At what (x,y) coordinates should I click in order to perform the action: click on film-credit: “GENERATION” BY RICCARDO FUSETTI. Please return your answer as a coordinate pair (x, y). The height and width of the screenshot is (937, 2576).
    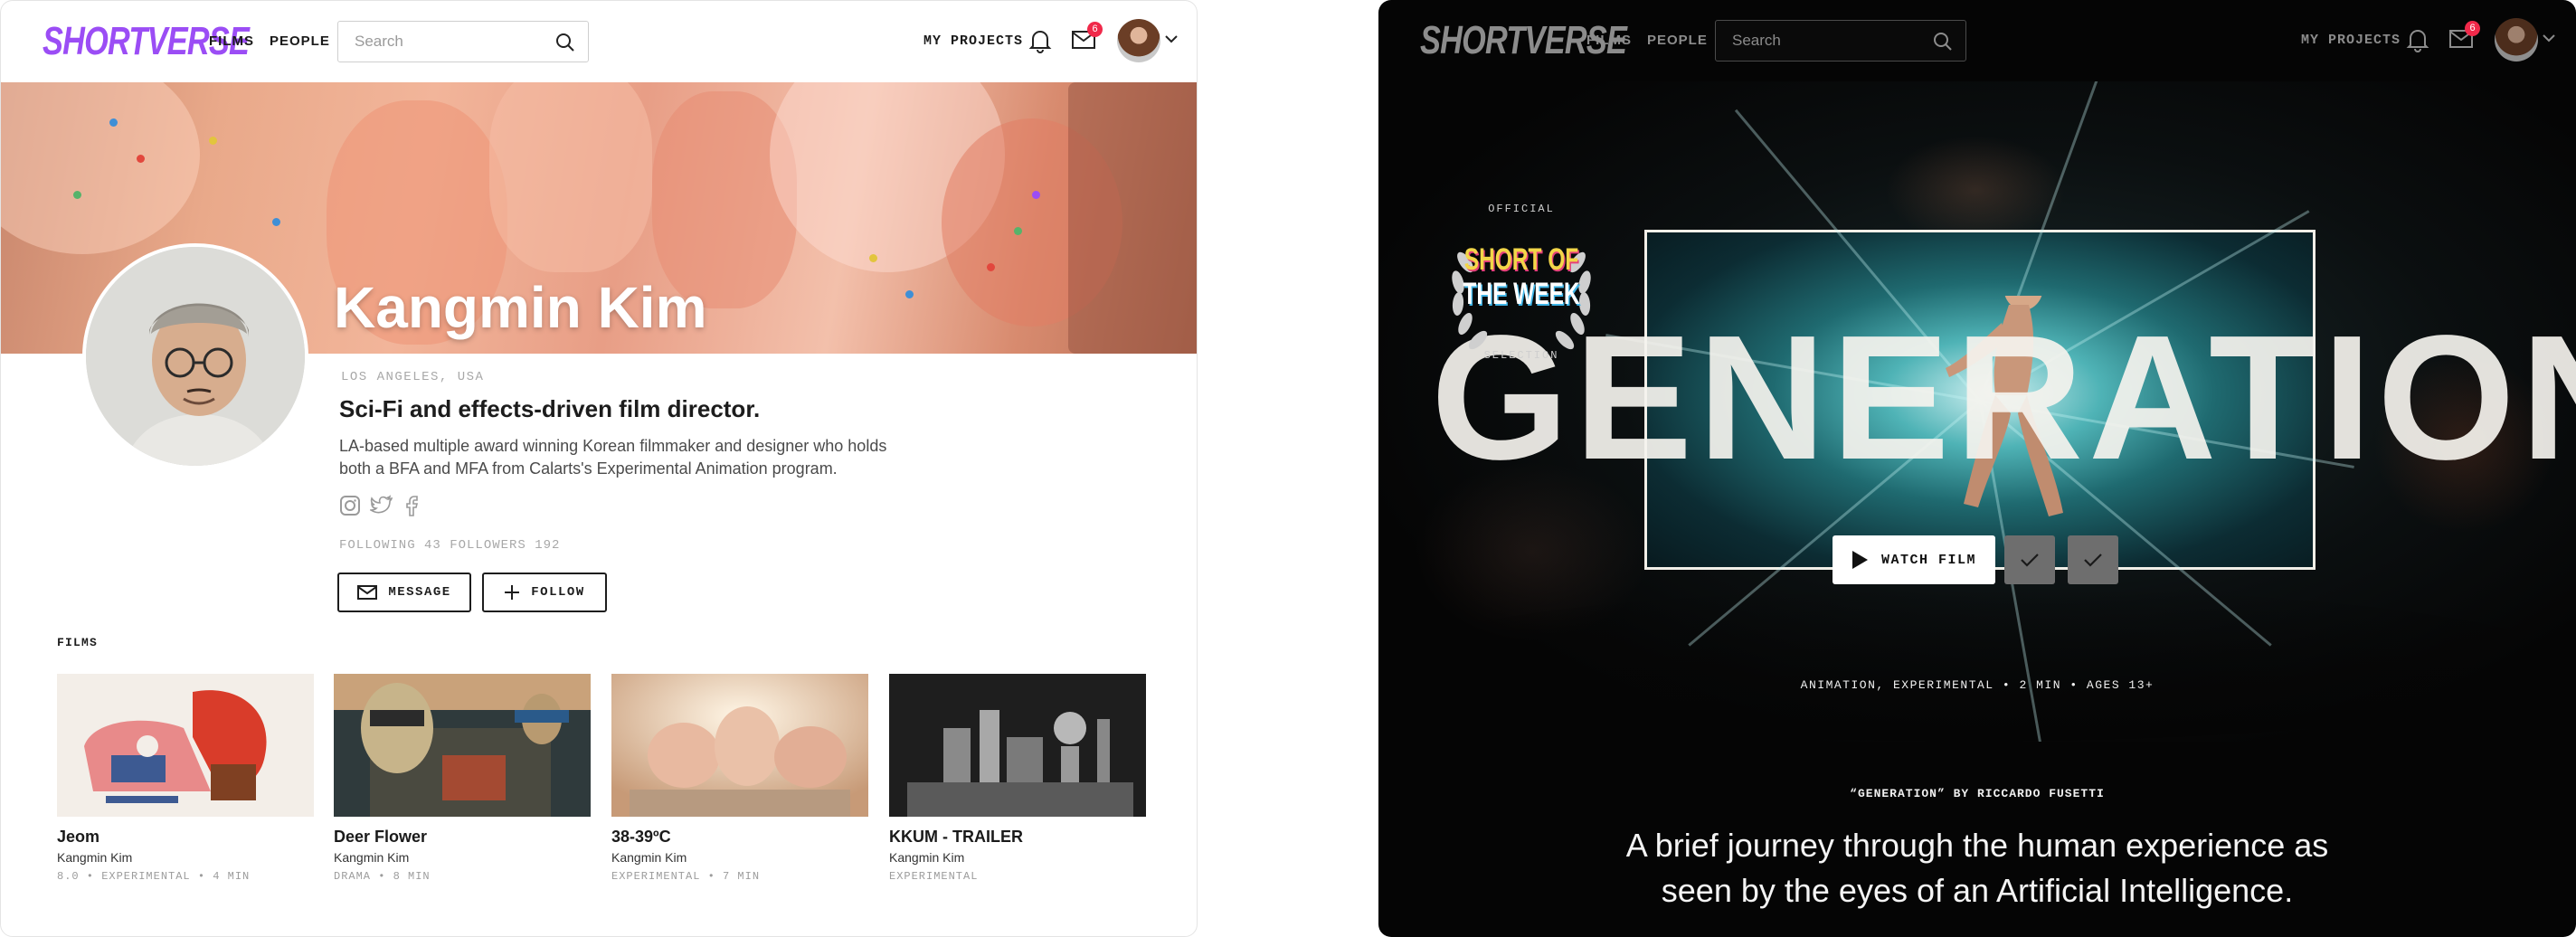
    Looking at the image, I should click on (1977, 793).